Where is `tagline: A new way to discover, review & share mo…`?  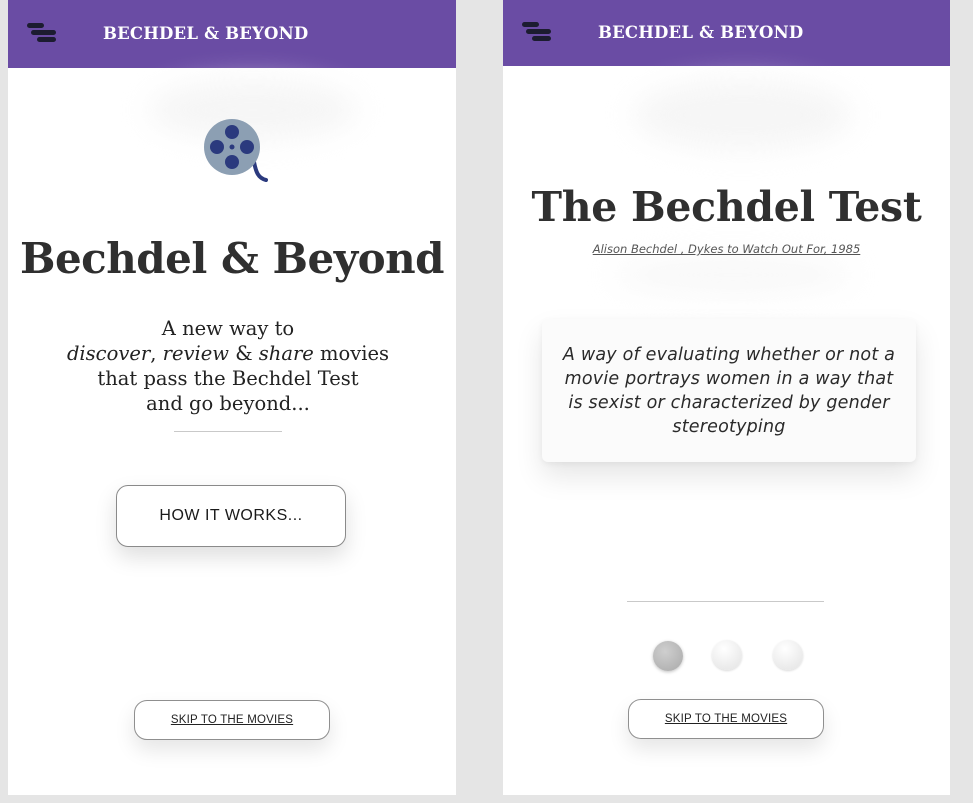
tagline: A new way to discover, review & share mo… is located at coordinates (228, 366).